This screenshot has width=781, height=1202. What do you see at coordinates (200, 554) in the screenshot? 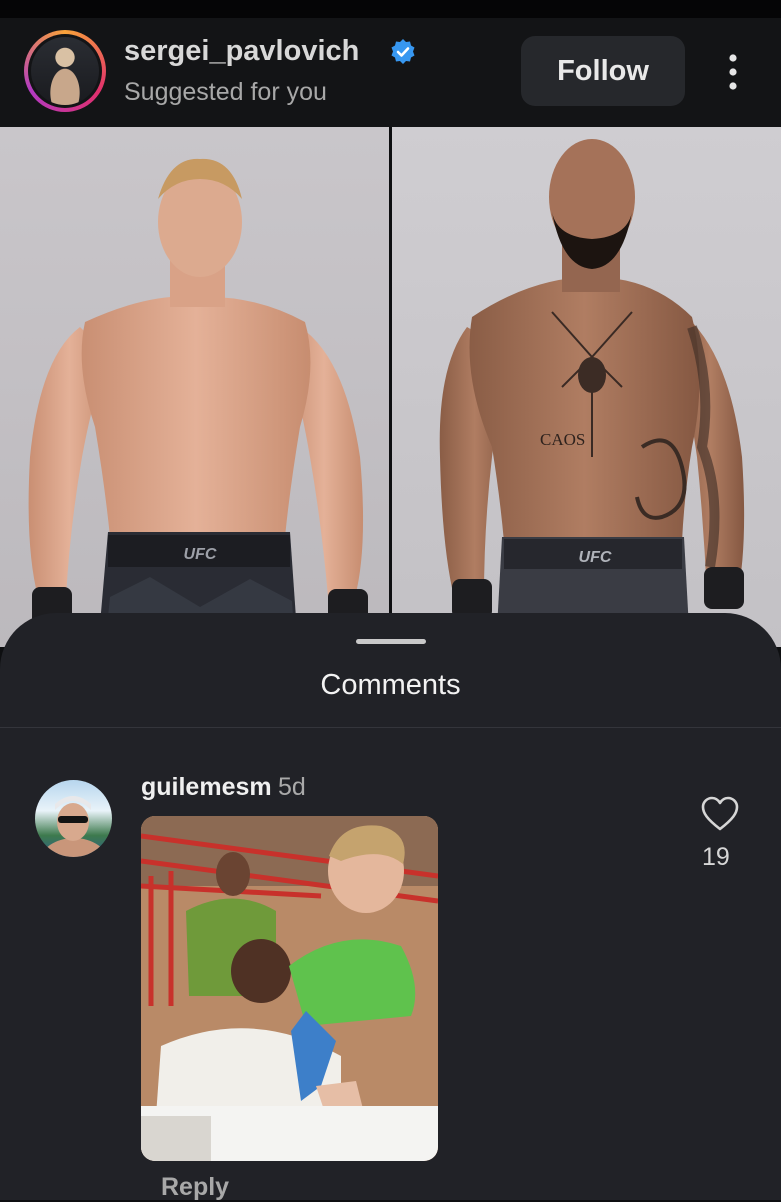
I see `trunks-logo-left: UFC` at bounding box center [200, 554].